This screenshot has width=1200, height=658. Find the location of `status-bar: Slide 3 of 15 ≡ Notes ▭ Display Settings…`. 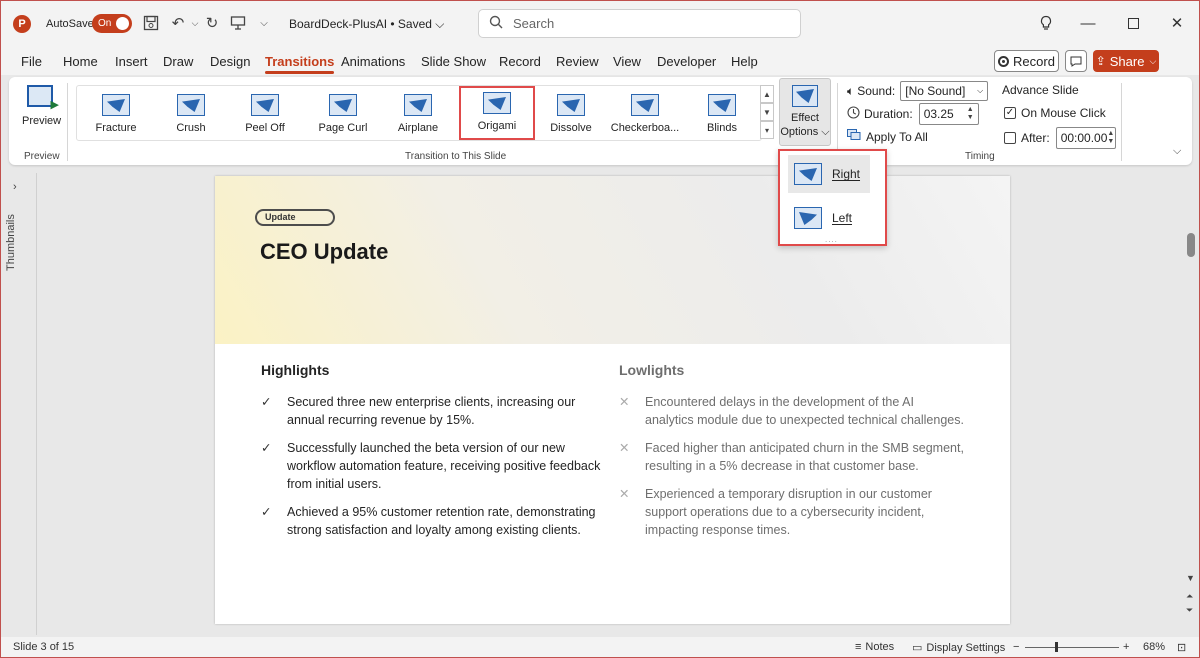

status-bar: Slide 3 of 15 ≡ Notes ▭ Display Settings… is located at coordinates (600, 647).